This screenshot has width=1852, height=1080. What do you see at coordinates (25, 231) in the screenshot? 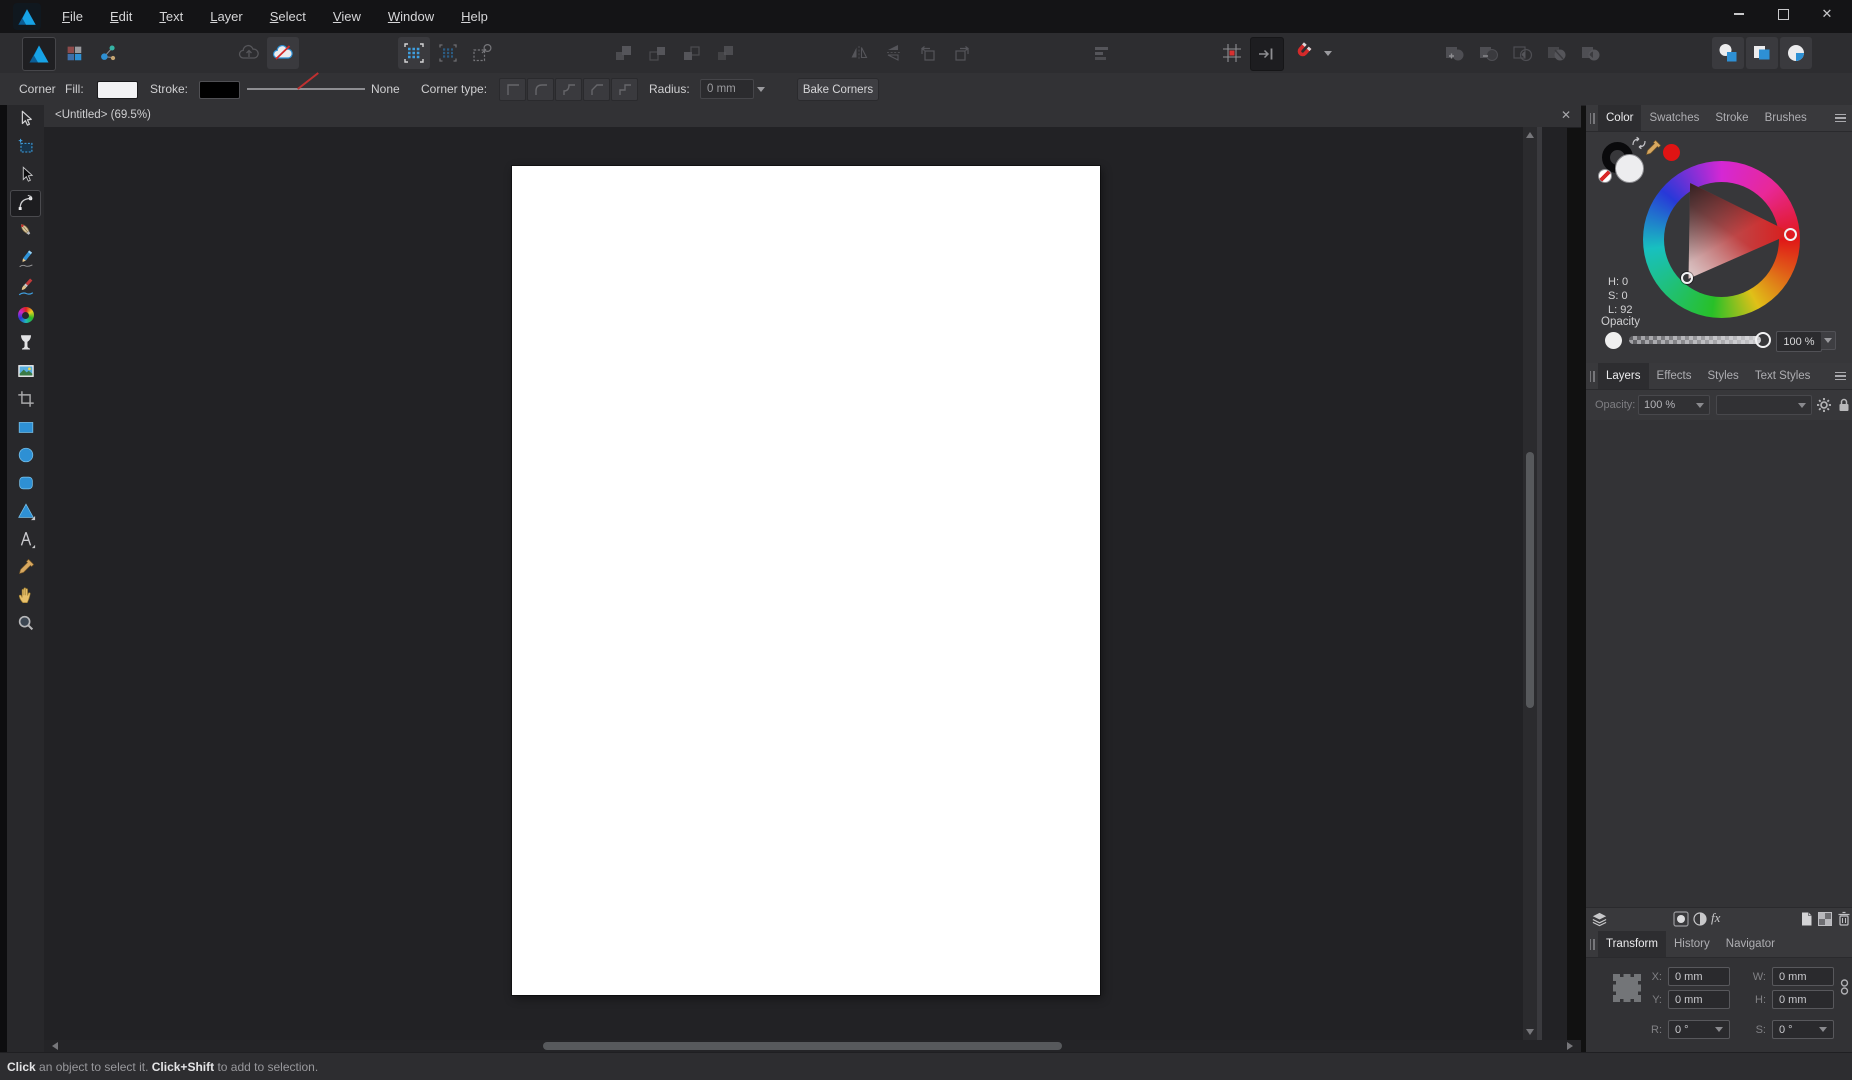
I see `pen-tool` at bounding box center [25, 231].